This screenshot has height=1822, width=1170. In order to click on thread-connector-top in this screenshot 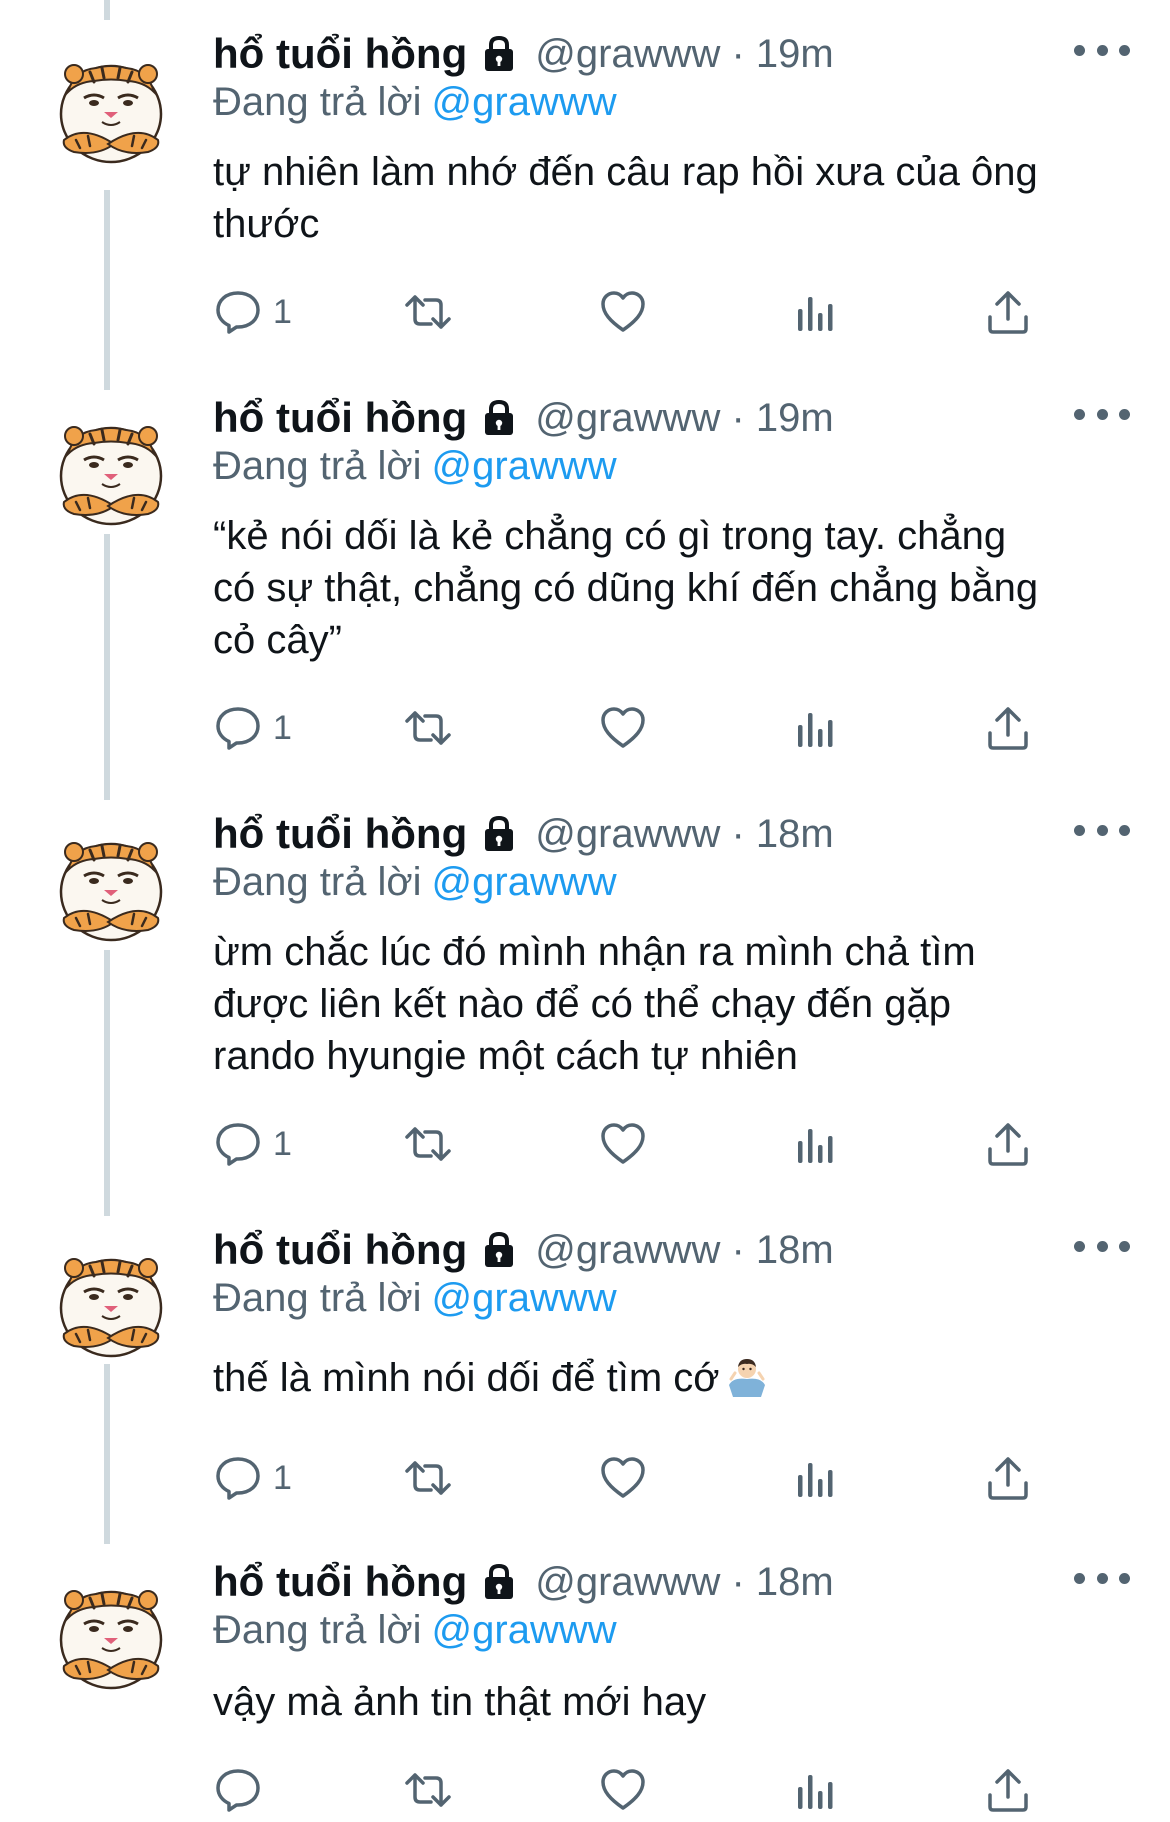, I will do `click(107, 10)`.